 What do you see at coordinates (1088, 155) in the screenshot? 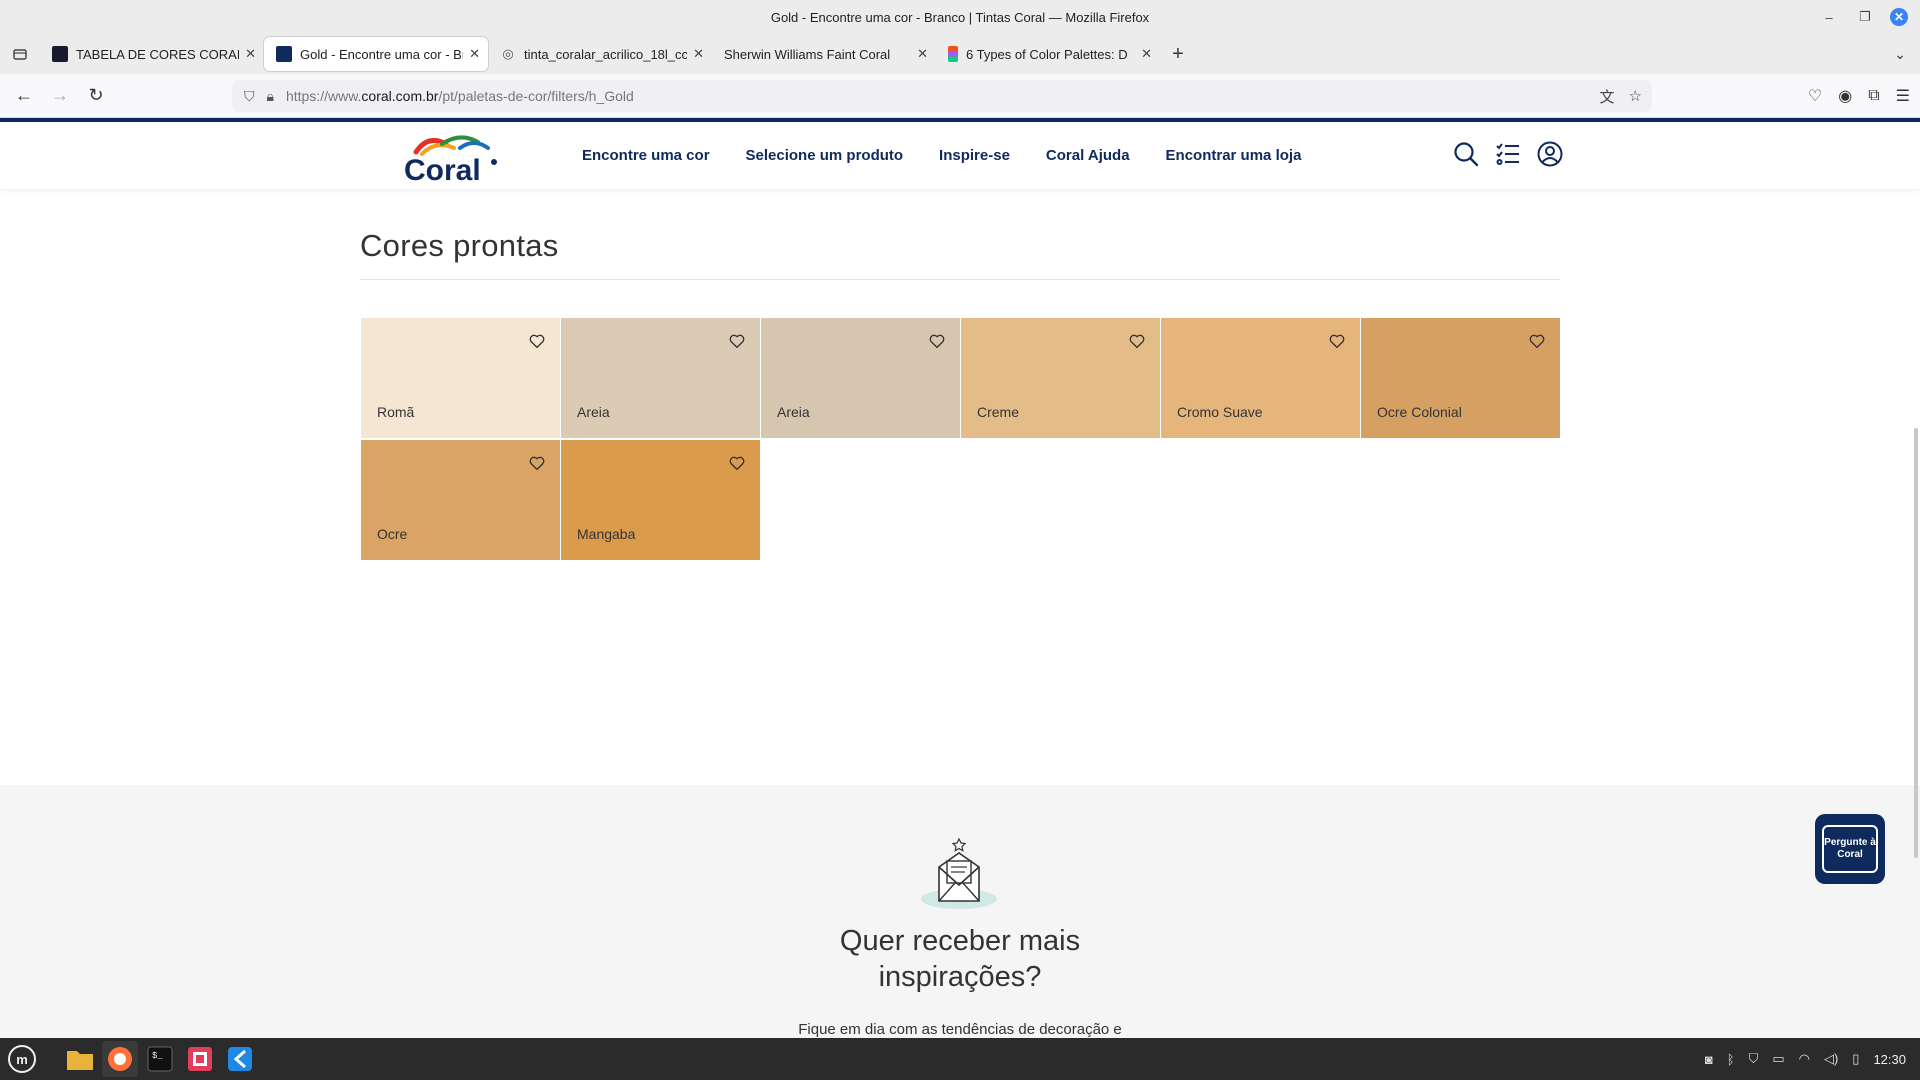
I see `nav-coral-ajuda: Coral Ajuda` at bounding box center [1088, 155].